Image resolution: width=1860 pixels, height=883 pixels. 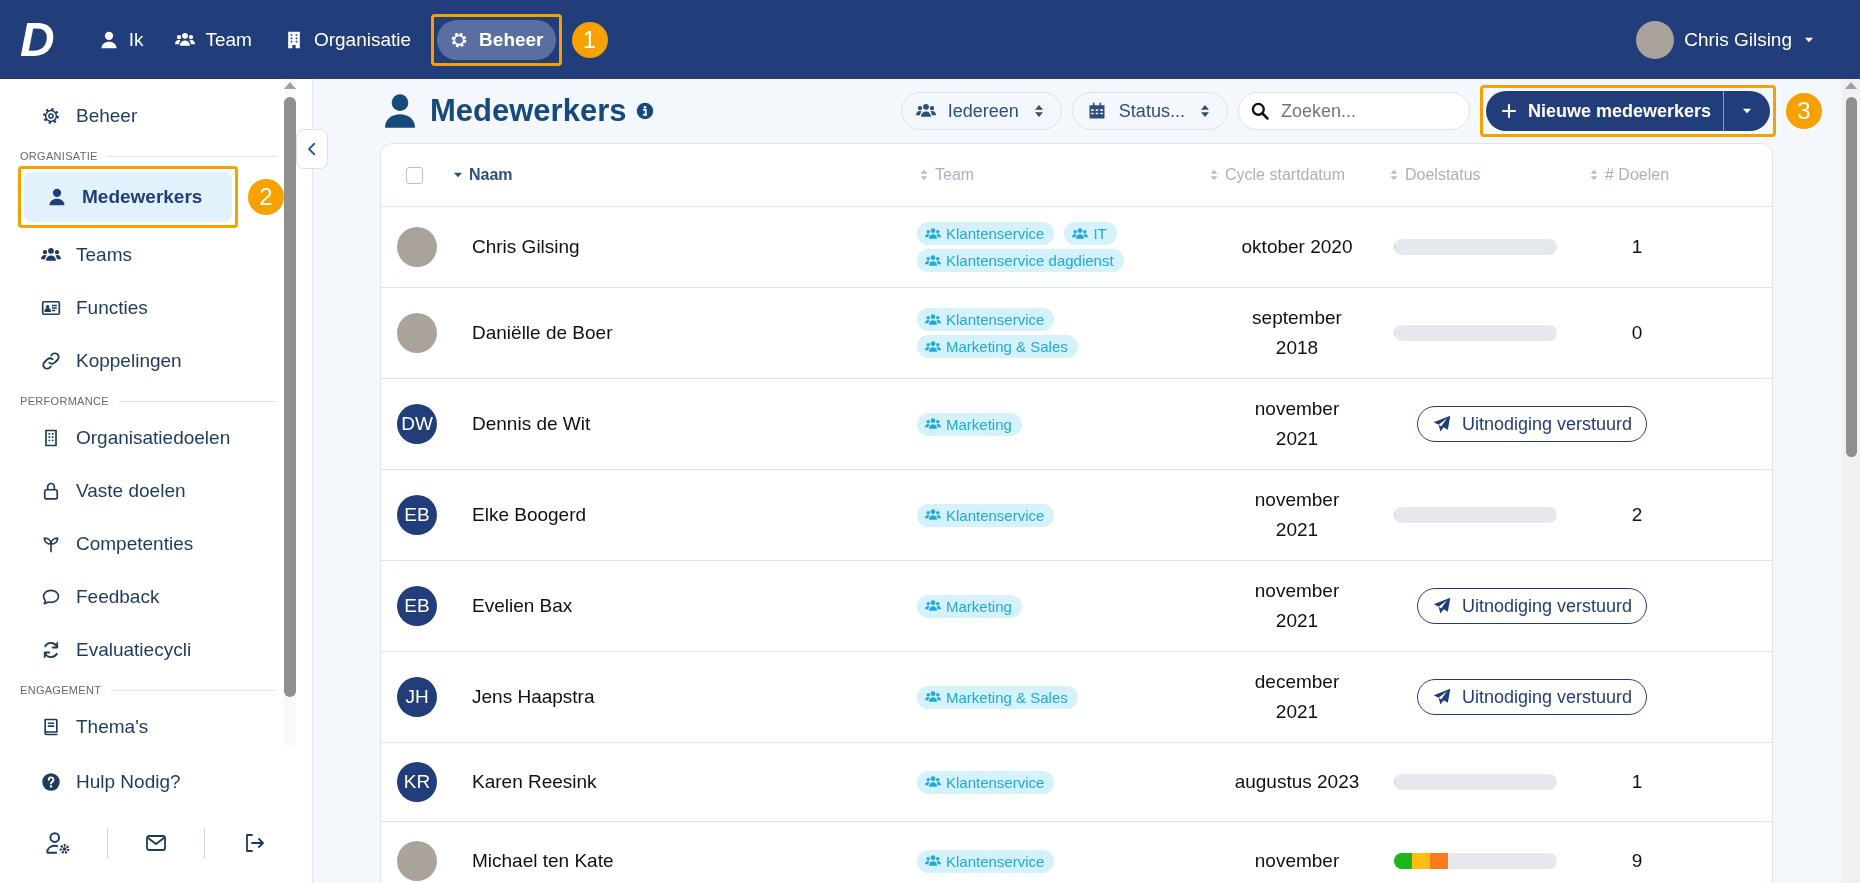 What do you see at coordinates (151, 360) in the screenshot?
I see `sidebar-item: Koppelingen` at bounding box center [151, 360].